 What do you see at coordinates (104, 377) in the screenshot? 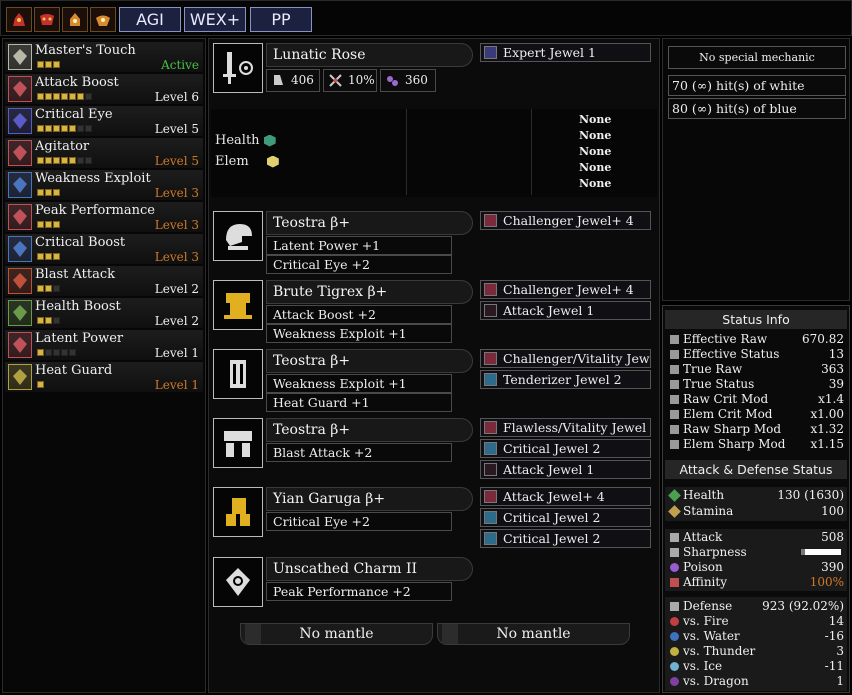
I see `skill-row: Heat Guard Level 1` at bounding box center [104, 377].